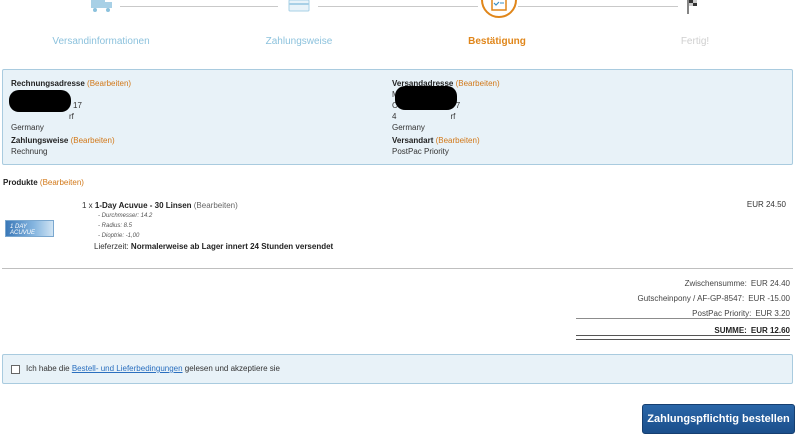 The height and width of the screenshot is (439, 800). I want to click on step-shipping-info: Versandinformationen, so click(101, 41).